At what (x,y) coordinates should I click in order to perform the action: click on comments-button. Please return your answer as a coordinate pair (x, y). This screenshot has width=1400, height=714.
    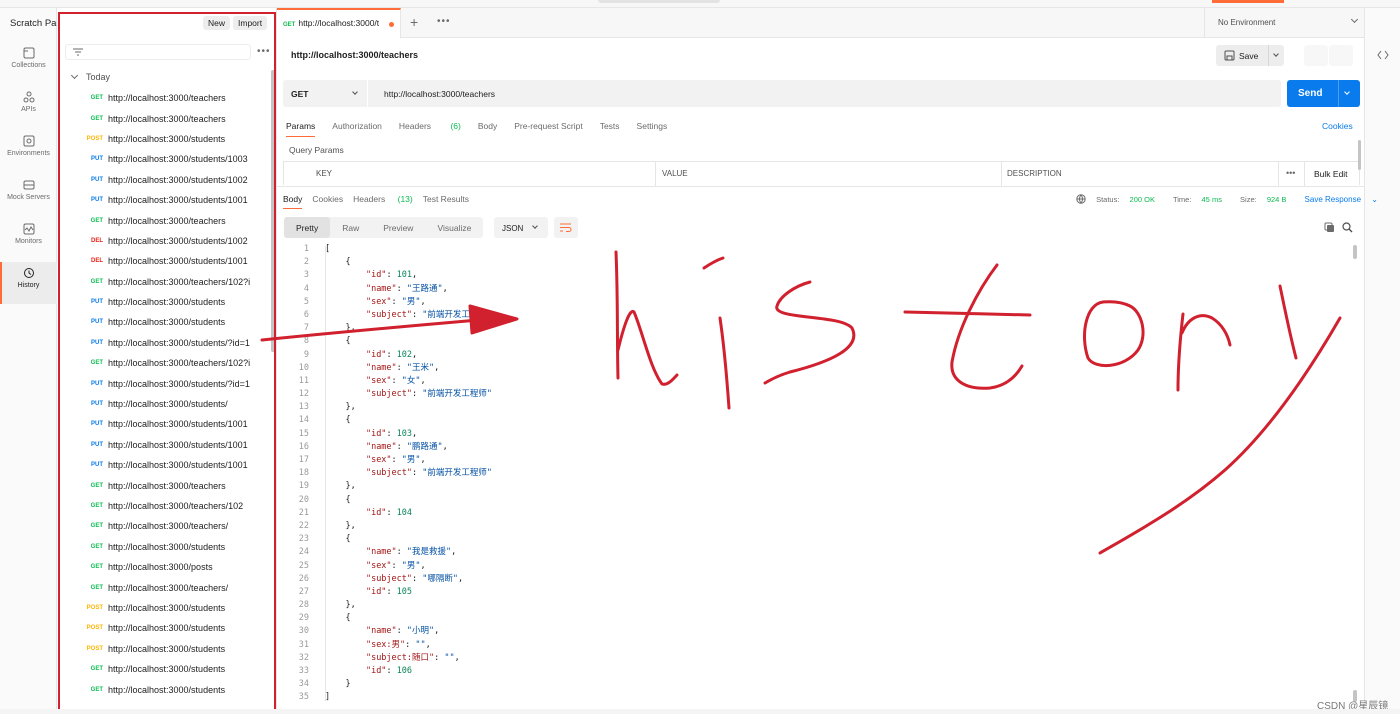
    Looking at the image, I should click on (1341, 55).